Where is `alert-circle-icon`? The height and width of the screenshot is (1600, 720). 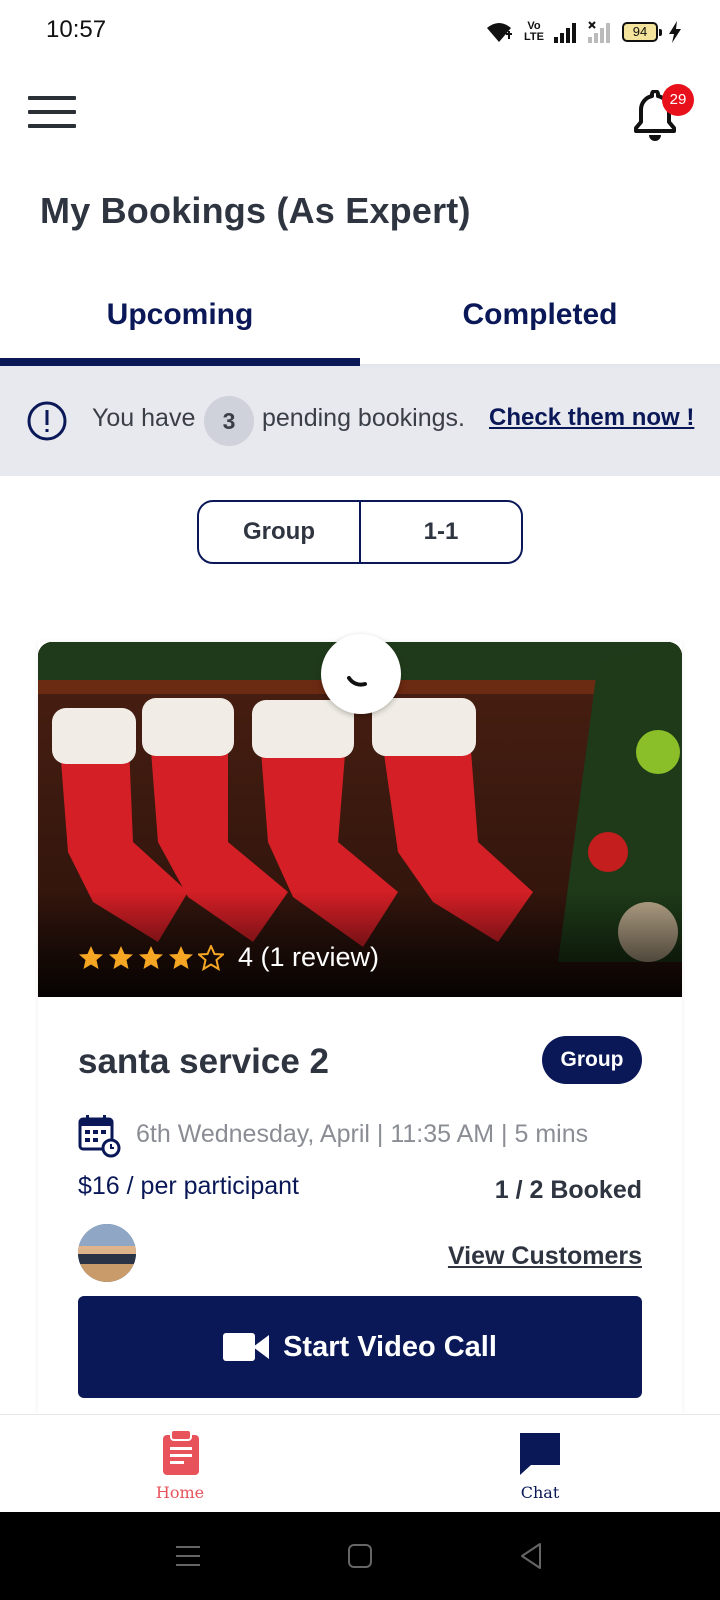 alert-circle-icon is located at coordinates (47, 421).